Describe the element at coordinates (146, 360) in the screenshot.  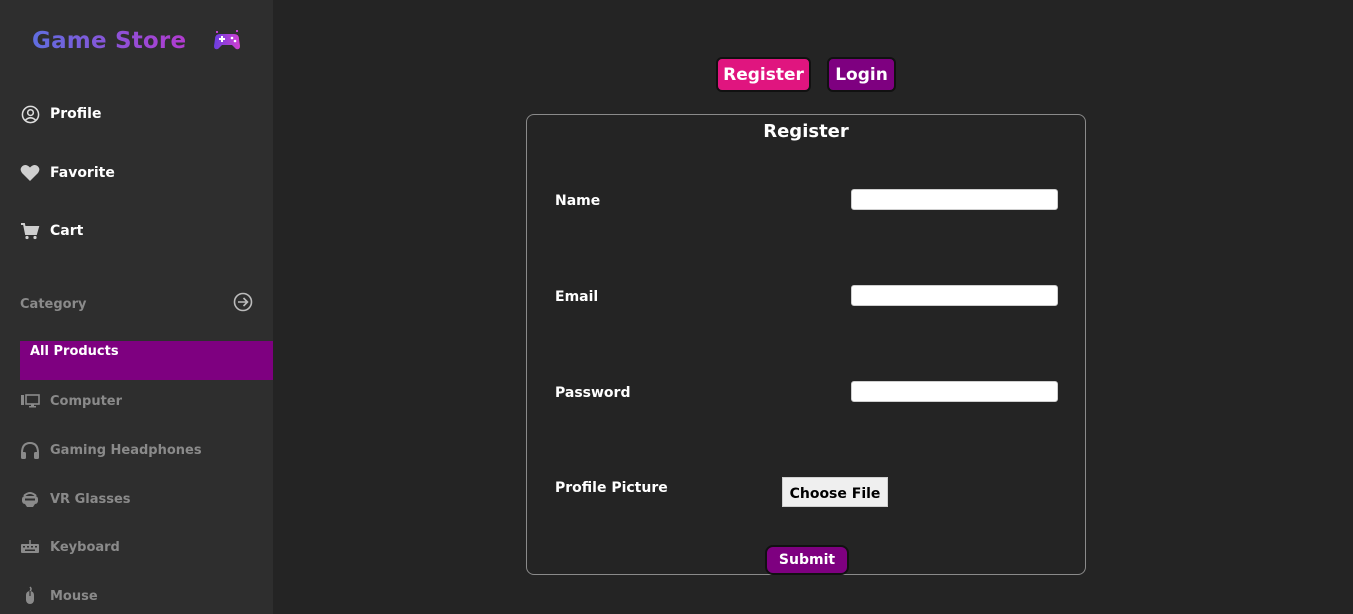
I see `category-item-all-products: All Products` at that location.